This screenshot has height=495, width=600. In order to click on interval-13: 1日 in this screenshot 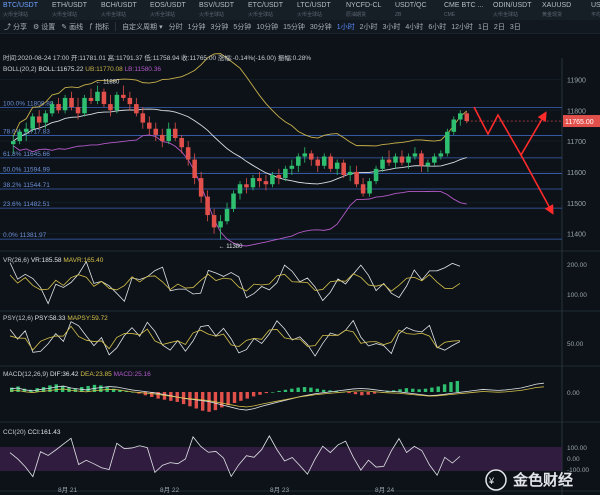, I will do `click(483, 27)`.